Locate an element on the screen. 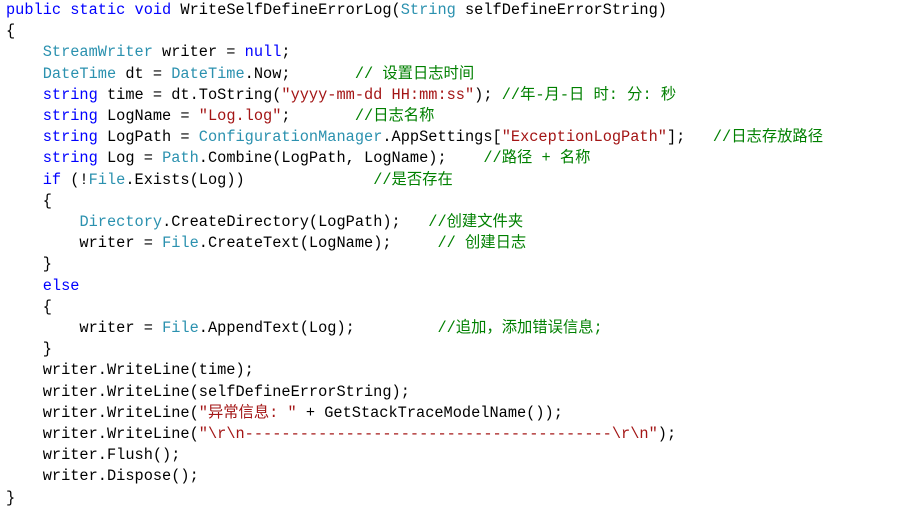 Image resolution: width=912 pixels, height=509 pixels. code-line: StreamWriter writer = null; is located at coordinates (148, 52).